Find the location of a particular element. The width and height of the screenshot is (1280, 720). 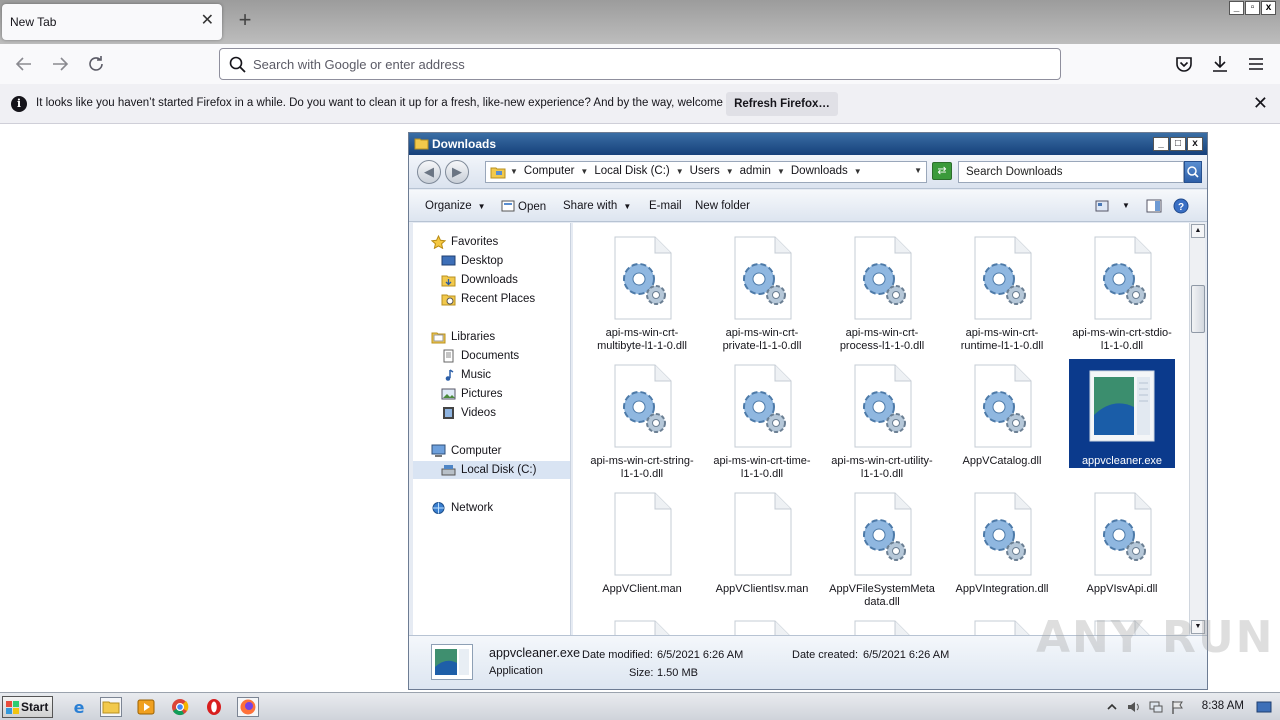

internet-explorer-icon: e is located at coordinates (79, 707).